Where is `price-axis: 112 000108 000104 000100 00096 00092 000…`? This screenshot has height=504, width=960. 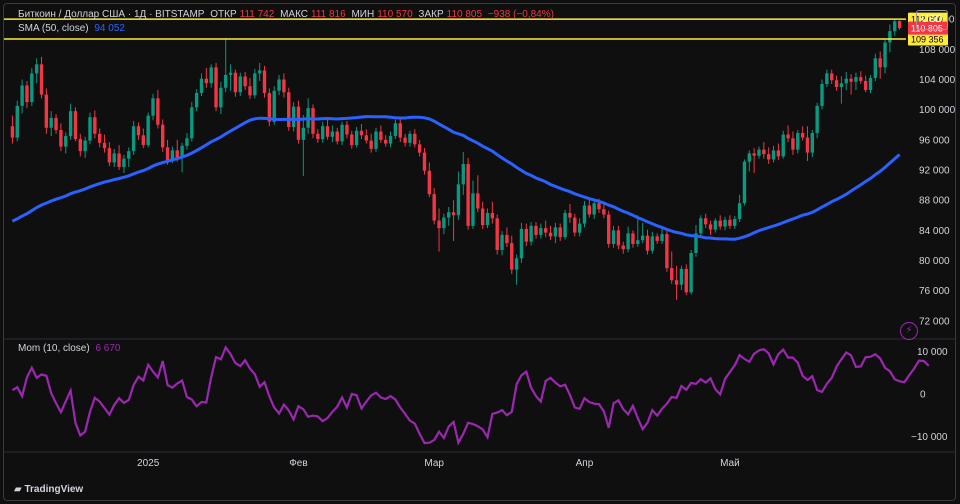 price-axis: 112 000108 000104 000100 00096 00092 000… is located at coordinates (931, 227).